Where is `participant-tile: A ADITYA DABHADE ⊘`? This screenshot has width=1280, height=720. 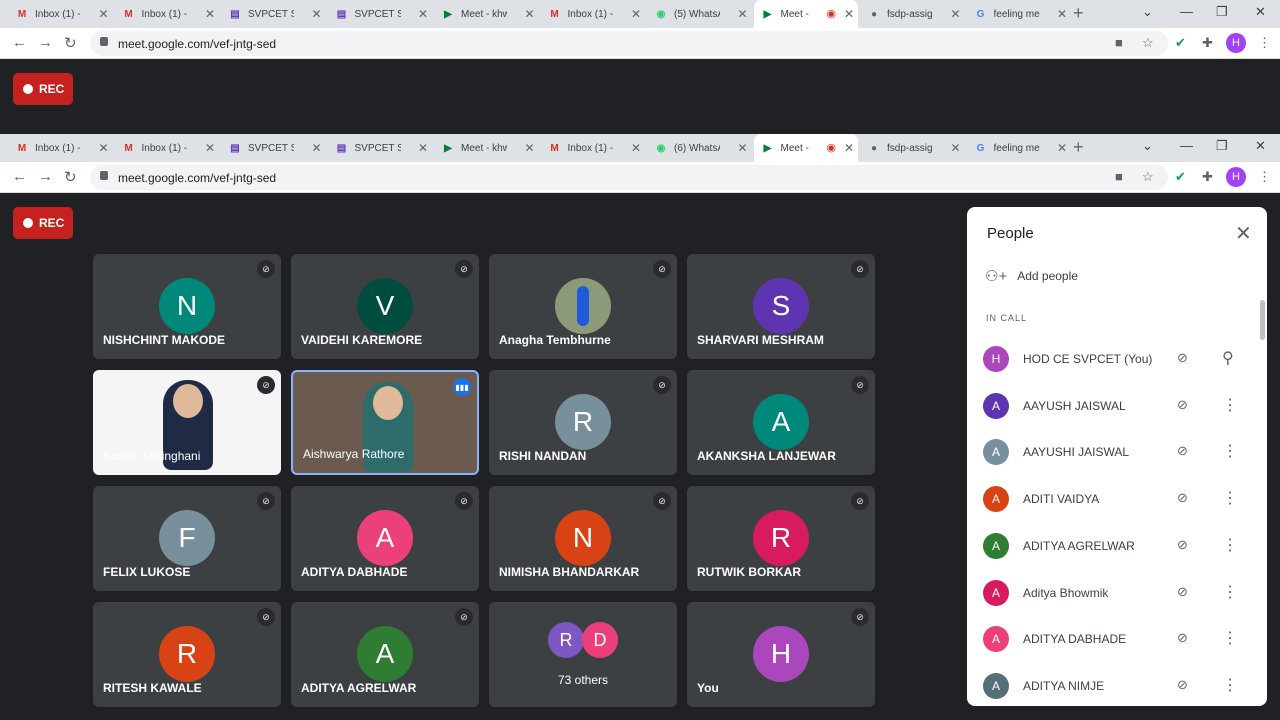
participant-tile: A ADITYA DABHADE ⊘ is located at coordinates (385, 538).